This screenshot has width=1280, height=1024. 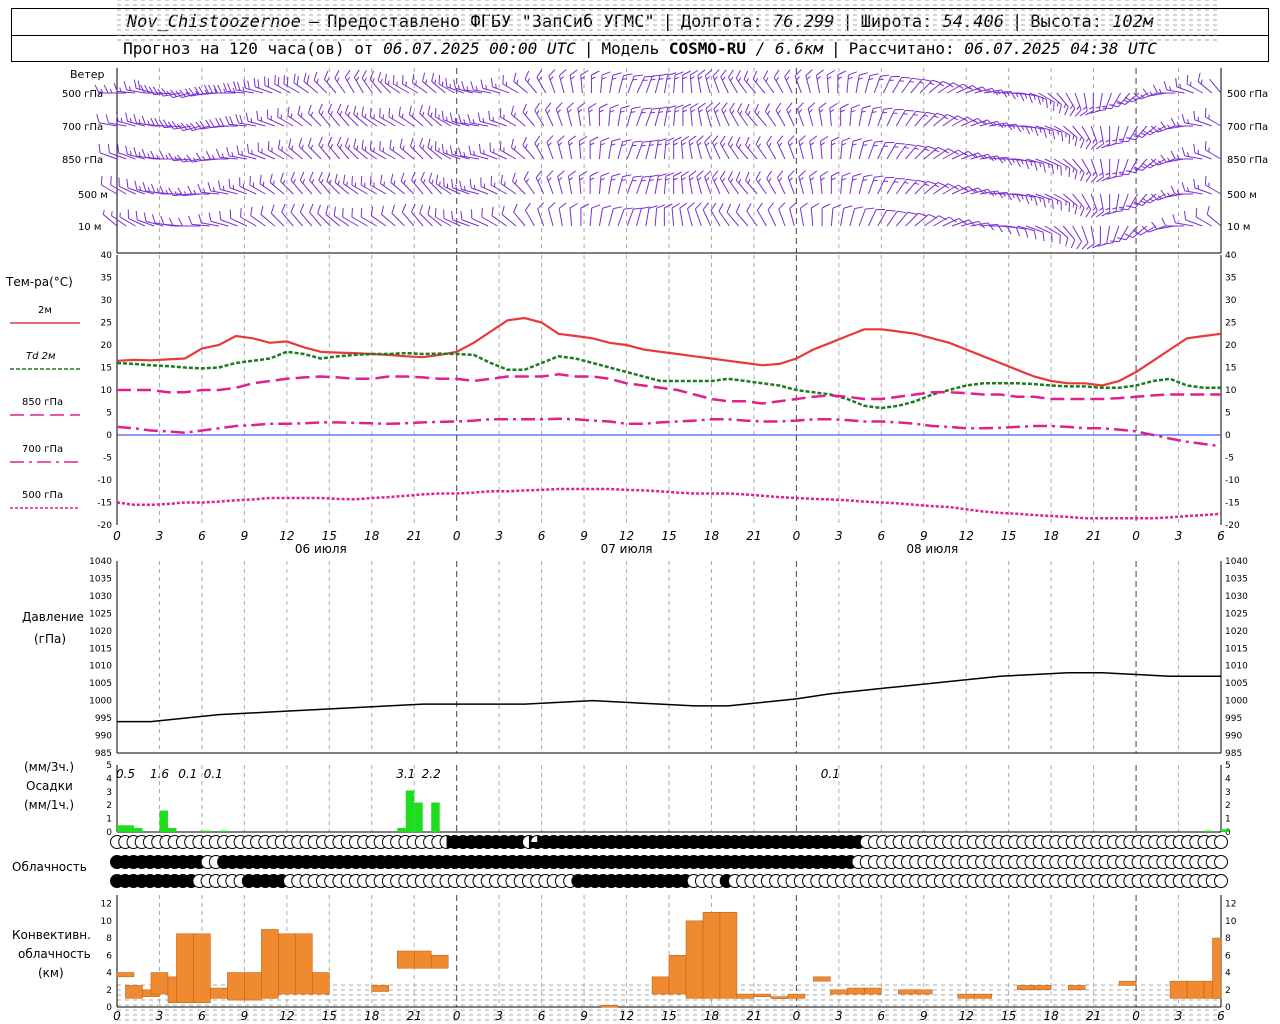 What do you see at coordinates (104, 504) in the screenshot?
I see `temp-ytick-left: -15` at bounding box center [104, 504].